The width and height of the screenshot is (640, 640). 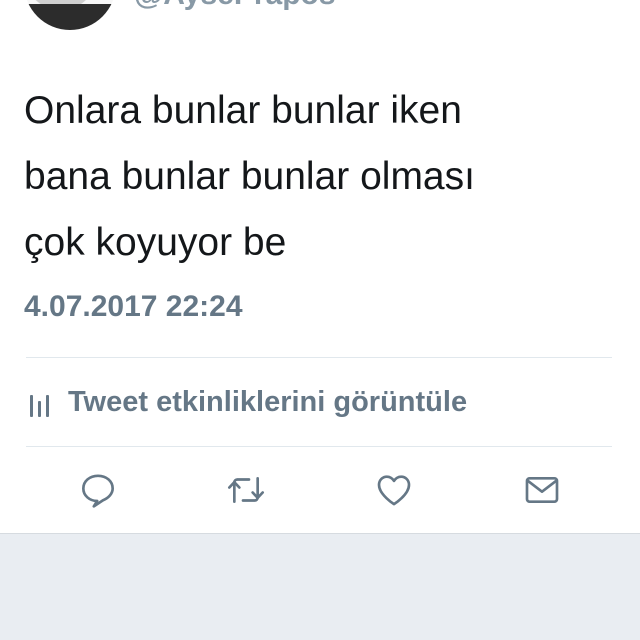 What do you see at coordinates (243, 110) in the screenshot?
I see `tweet-text-line: Onlara bunlar bunlar iken` at bounding box center [243, 110].